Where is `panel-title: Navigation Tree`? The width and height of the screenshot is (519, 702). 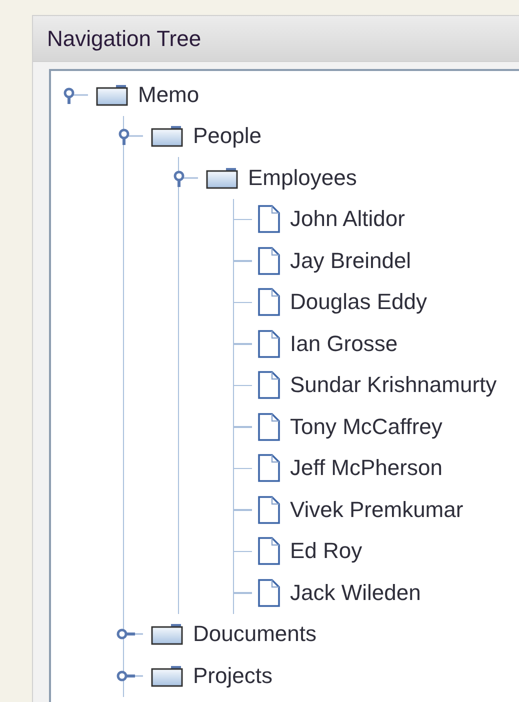 panel-title: Navigation Tree is located at coordinates (124, 39).